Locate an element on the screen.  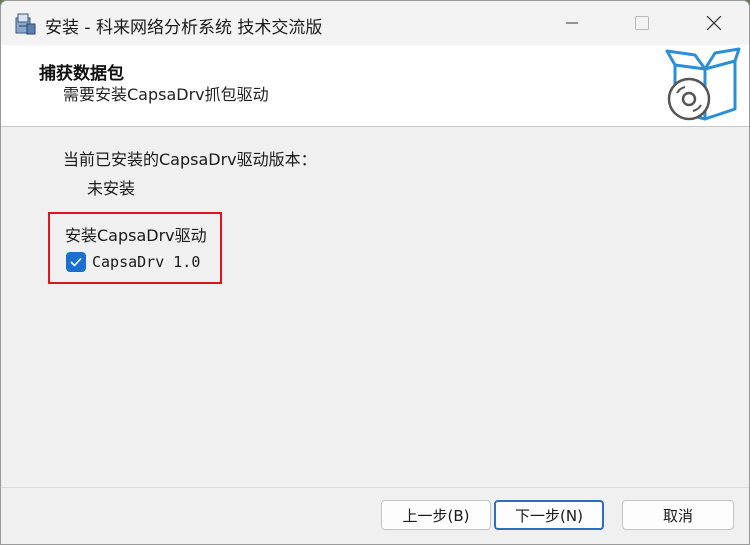
window-title: 安装 - 科来网络分析系统 技术交流版 is located at coordinates (184, 28).